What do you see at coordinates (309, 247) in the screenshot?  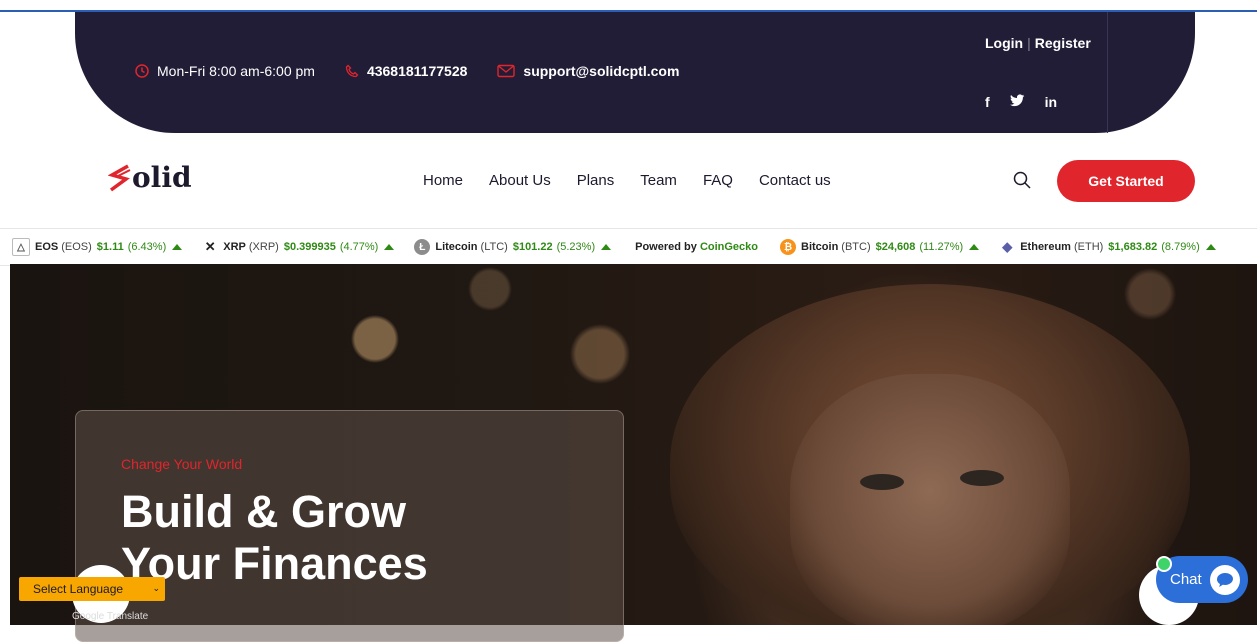 I see `ticker-price: $0.399935` at bounding box center [309, 247].